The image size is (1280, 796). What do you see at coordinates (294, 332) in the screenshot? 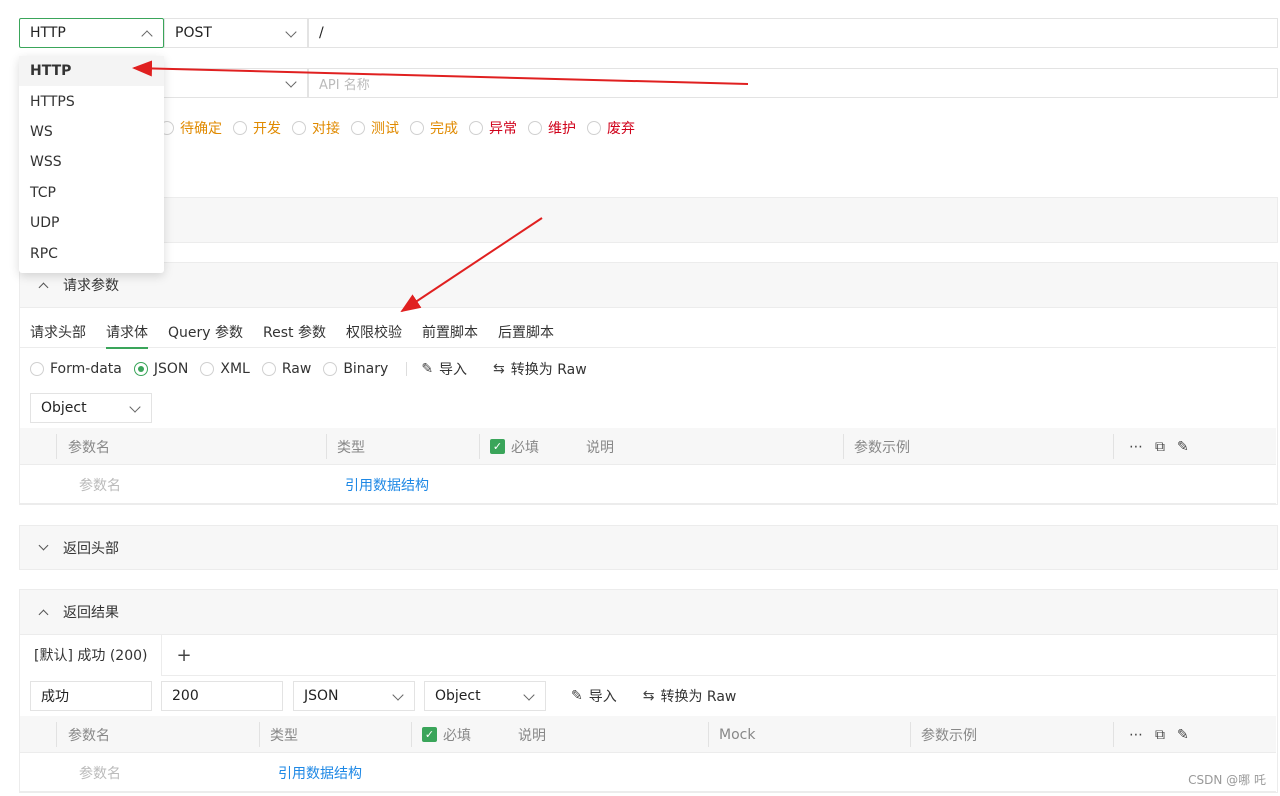
I see `request-tab: Rest 参数` at bounding box center [294, 332].